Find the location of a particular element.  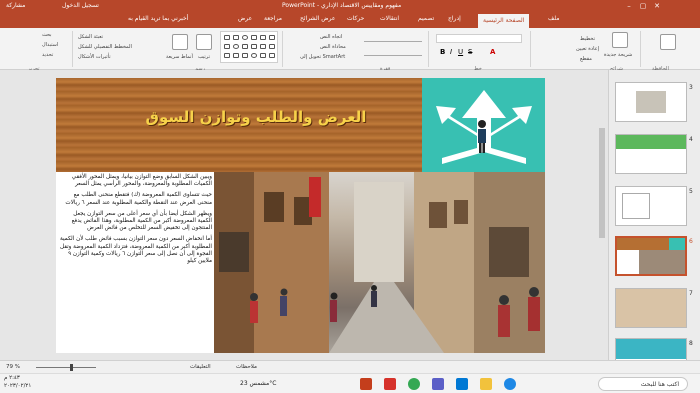

slide-thumbnails-pane: 3 4 5 6 7 8 is located at coordinates (654, 224).